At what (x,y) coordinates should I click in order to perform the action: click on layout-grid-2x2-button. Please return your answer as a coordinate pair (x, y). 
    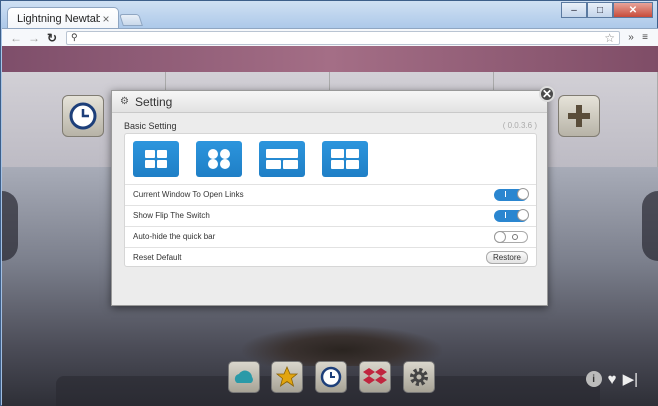
    Looking at the image, I should click on (156, 159).